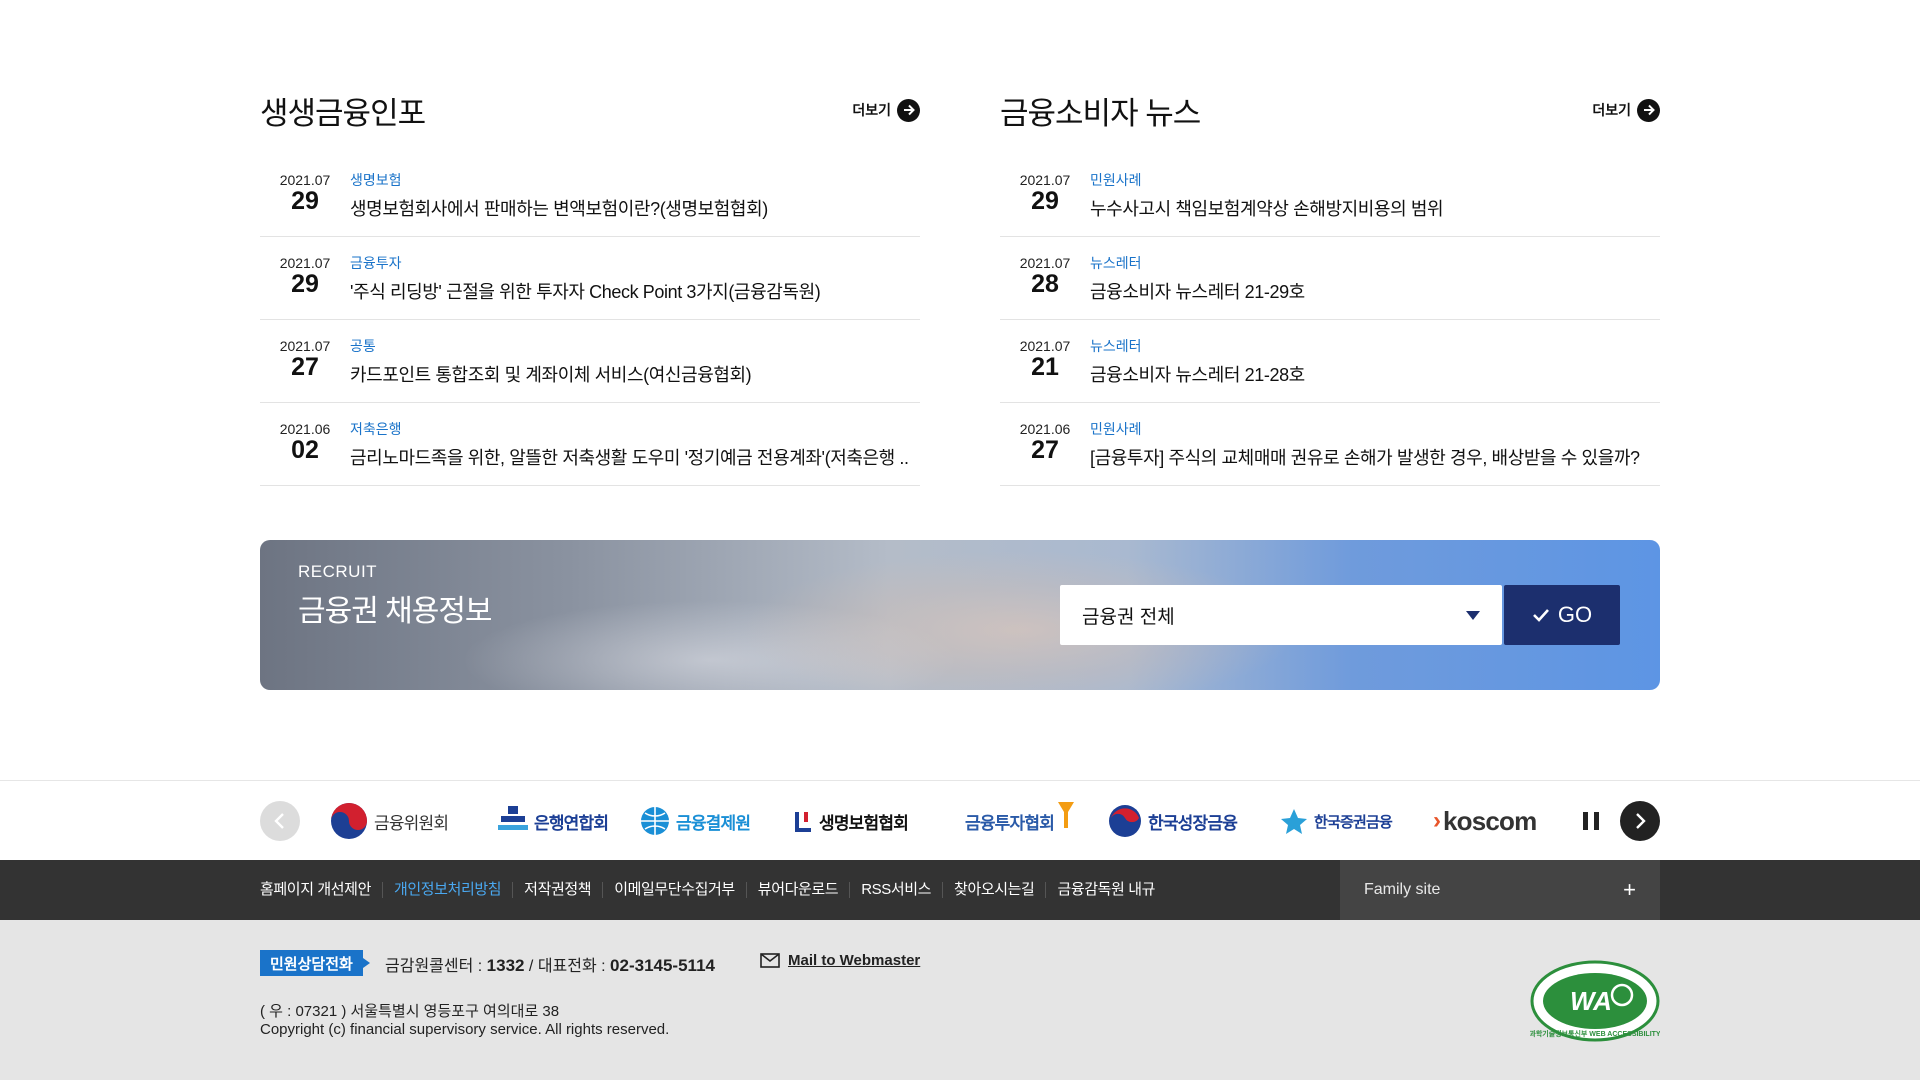 The height and width of the screenshot is (1080, 1920). What do you see at coordinates (1375, 374) in the screenshot?
I see `news-title-link: 금융소비자 뉴스레터 21-28호` at bounding box center [1375, 374].